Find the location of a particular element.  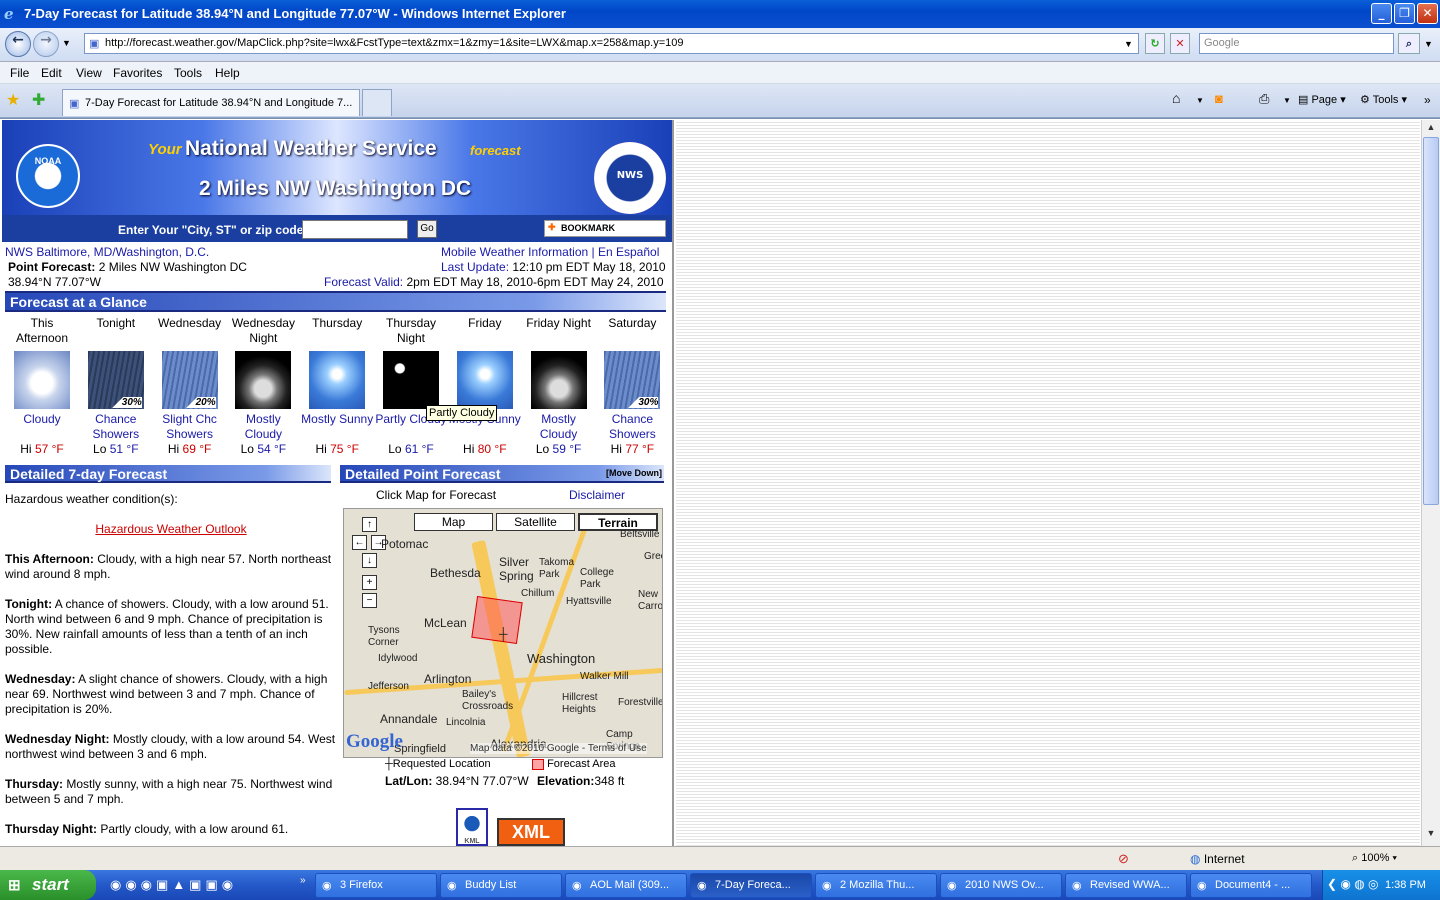

detail-period: Thursday Night: is located at coordinates (51, 829).